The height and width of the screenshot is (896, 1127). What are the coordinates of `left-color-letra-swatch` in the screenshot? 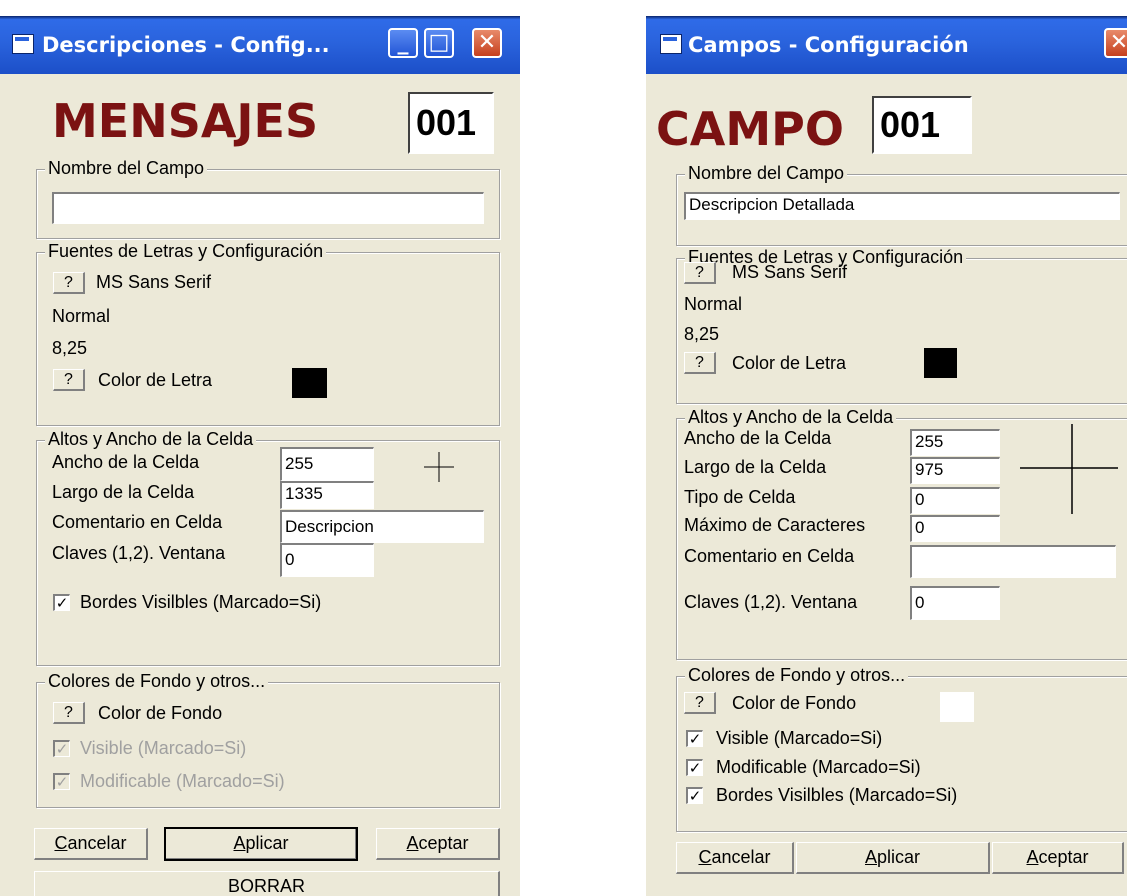 It's located at (309, 383).